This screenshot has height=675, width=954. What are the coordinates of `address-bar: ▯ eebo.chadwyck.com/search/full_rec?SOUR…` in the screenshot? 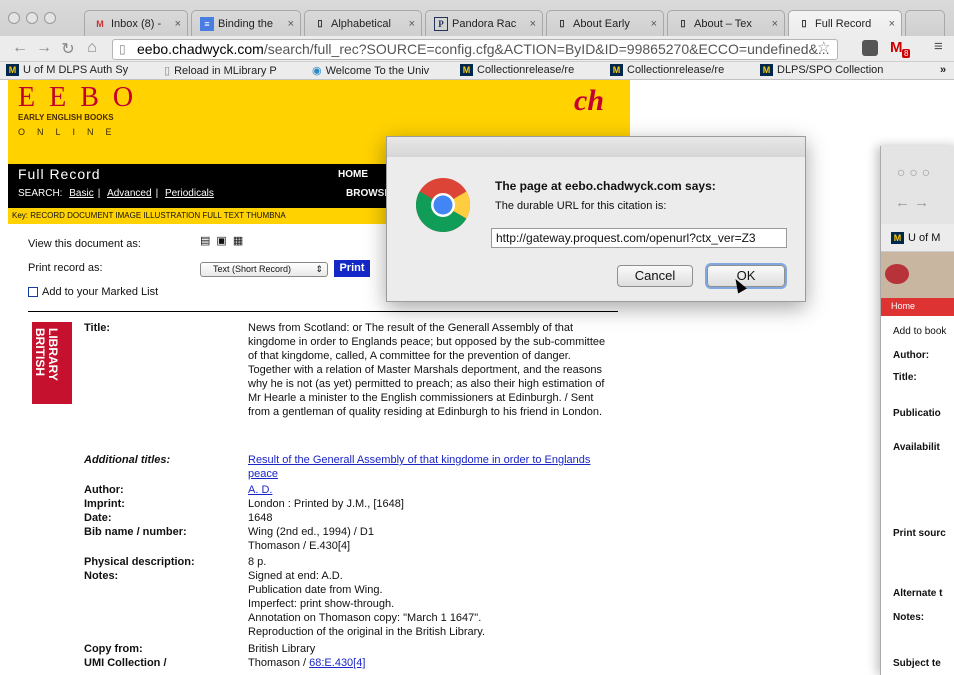 It's located at (475, 49).